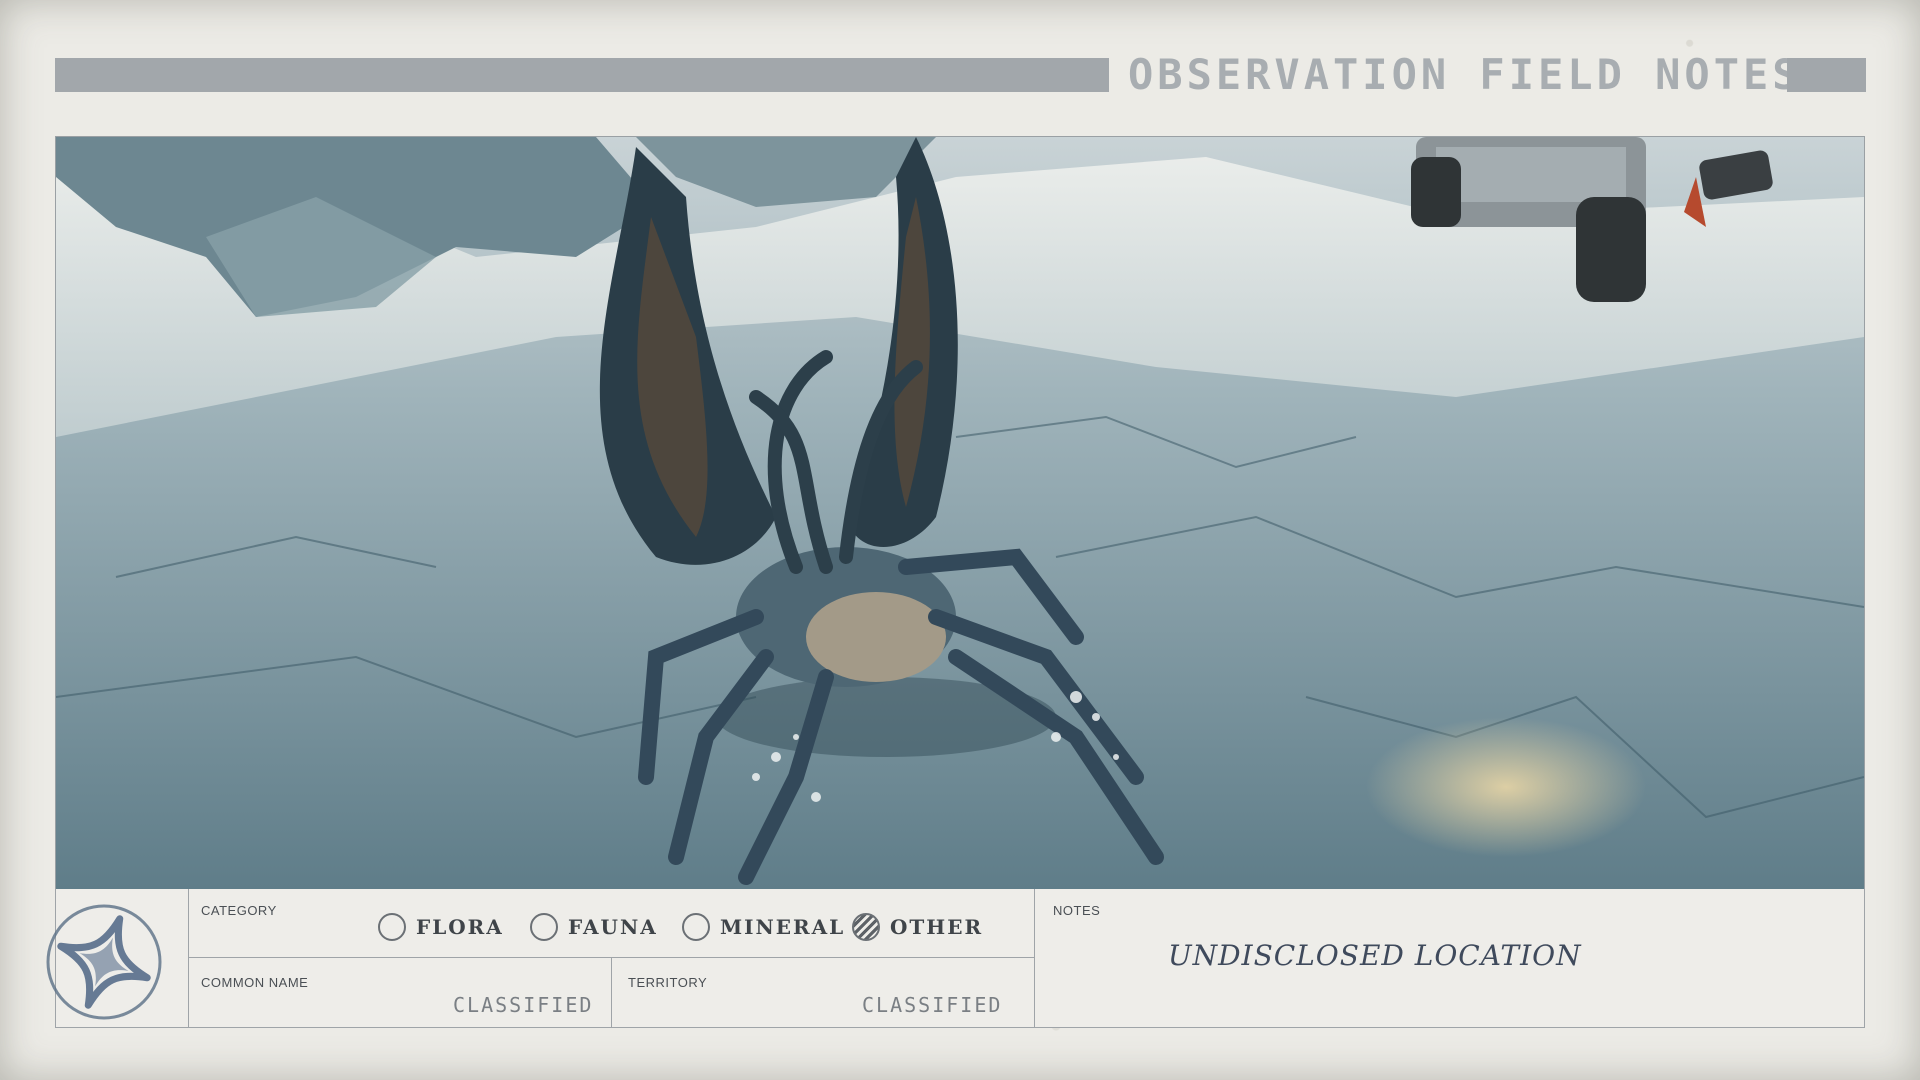 This screenshot has width=1920, height=1080. I want to click on option-label: MINERAL, so click(783, 927).